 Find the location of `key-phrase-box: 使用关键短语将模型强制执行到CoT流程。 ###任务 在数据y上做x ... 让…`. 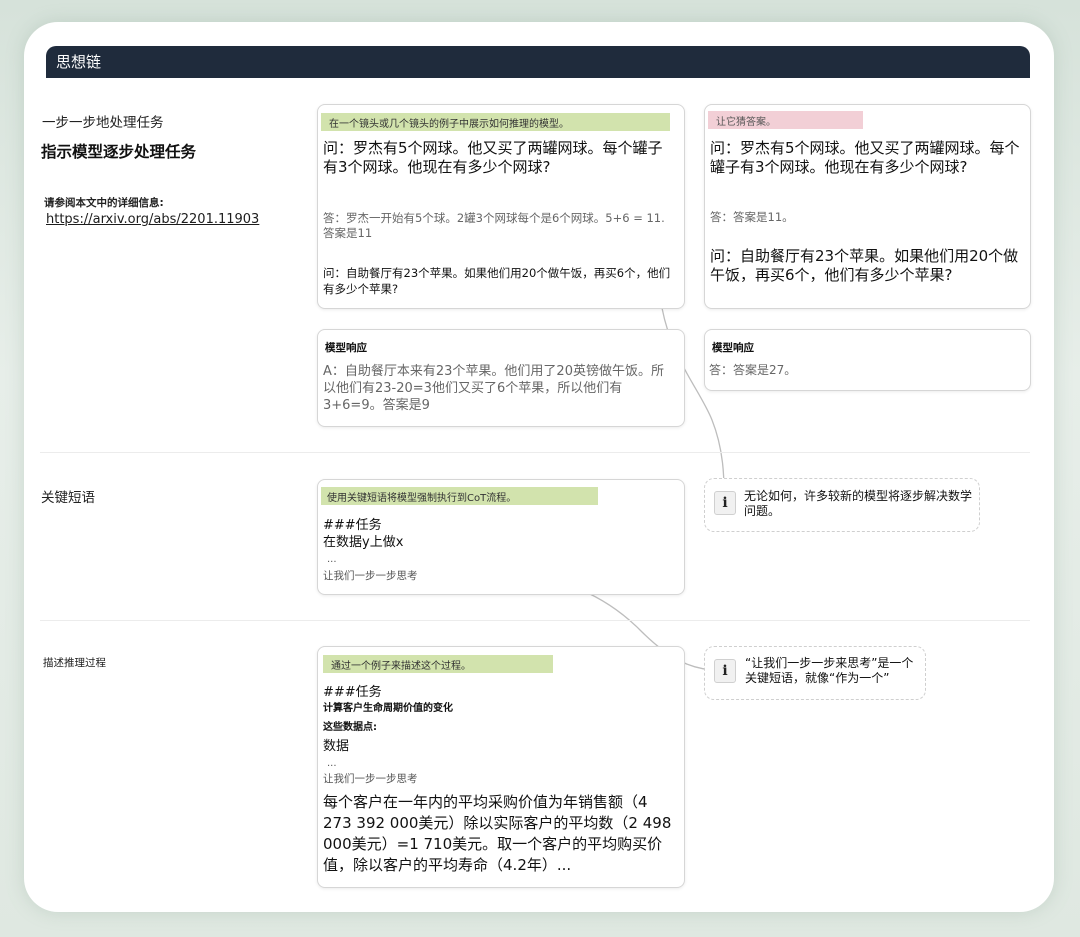

key-phrase-box: 使用关键短语将模型强制执行到CoT流程。 ###任务 在数据y上做x ... 让… is located at coordinates (501, 537).